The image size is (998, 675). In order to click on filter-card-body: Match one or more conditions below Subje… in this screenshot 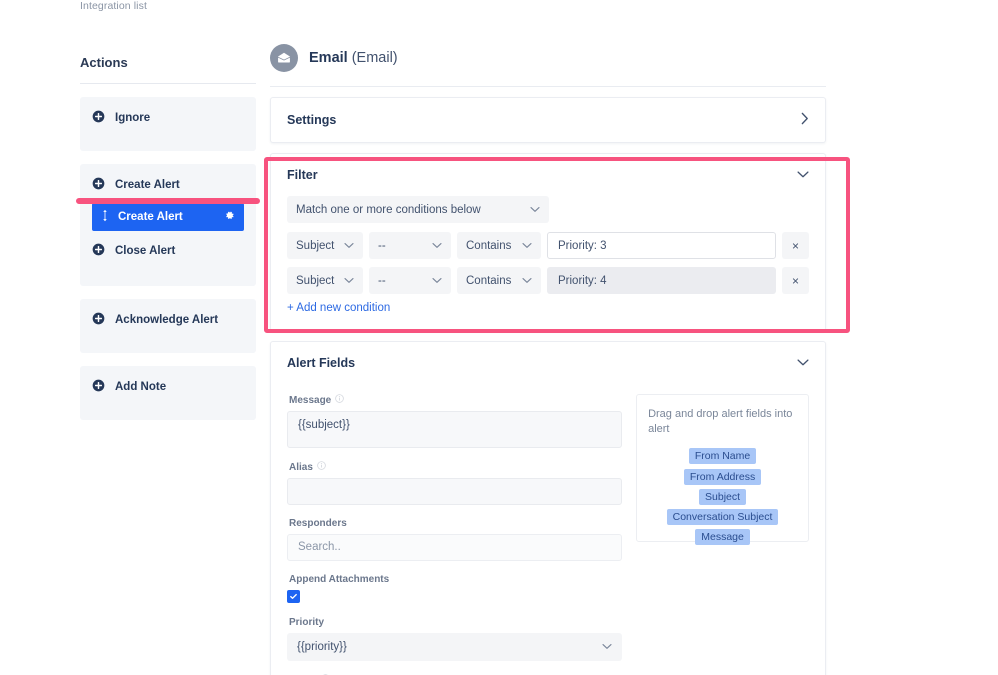, I will do `click(548, 263)`.